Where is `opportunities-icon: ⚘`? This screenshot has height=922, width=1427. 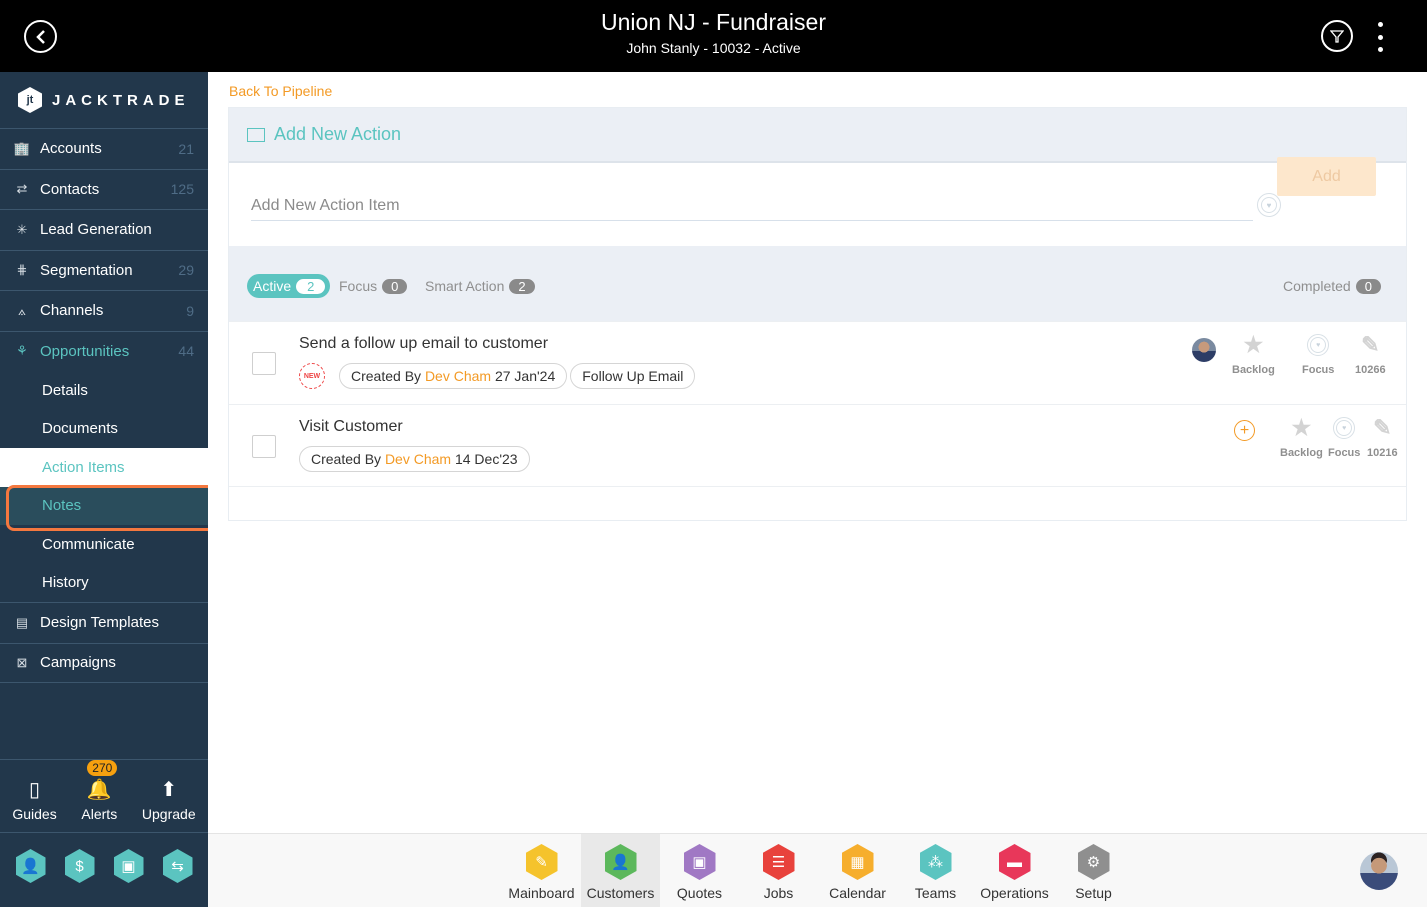 opportunities-icon: ⚘ is located at coordinates (22, 351).